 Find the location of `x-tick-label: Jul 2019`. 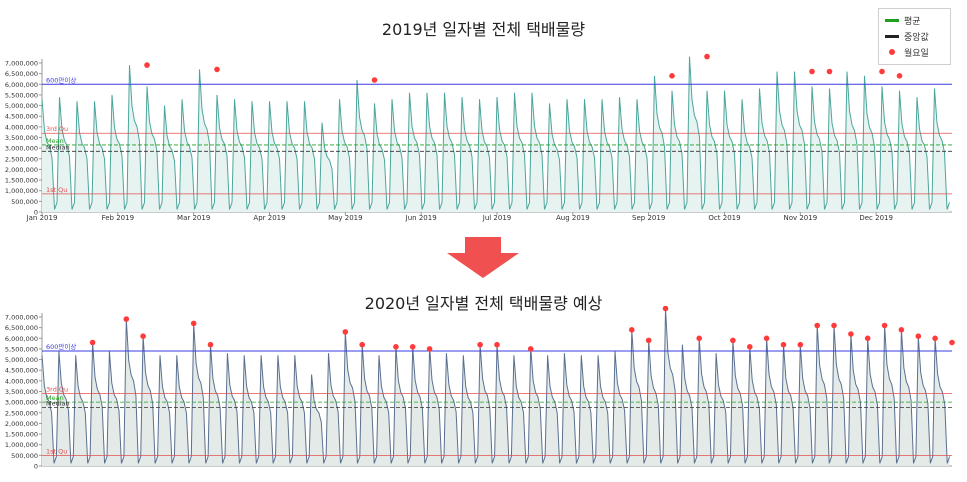

x-tick-label: Jul 2019 is located at coordinates (497, 218).